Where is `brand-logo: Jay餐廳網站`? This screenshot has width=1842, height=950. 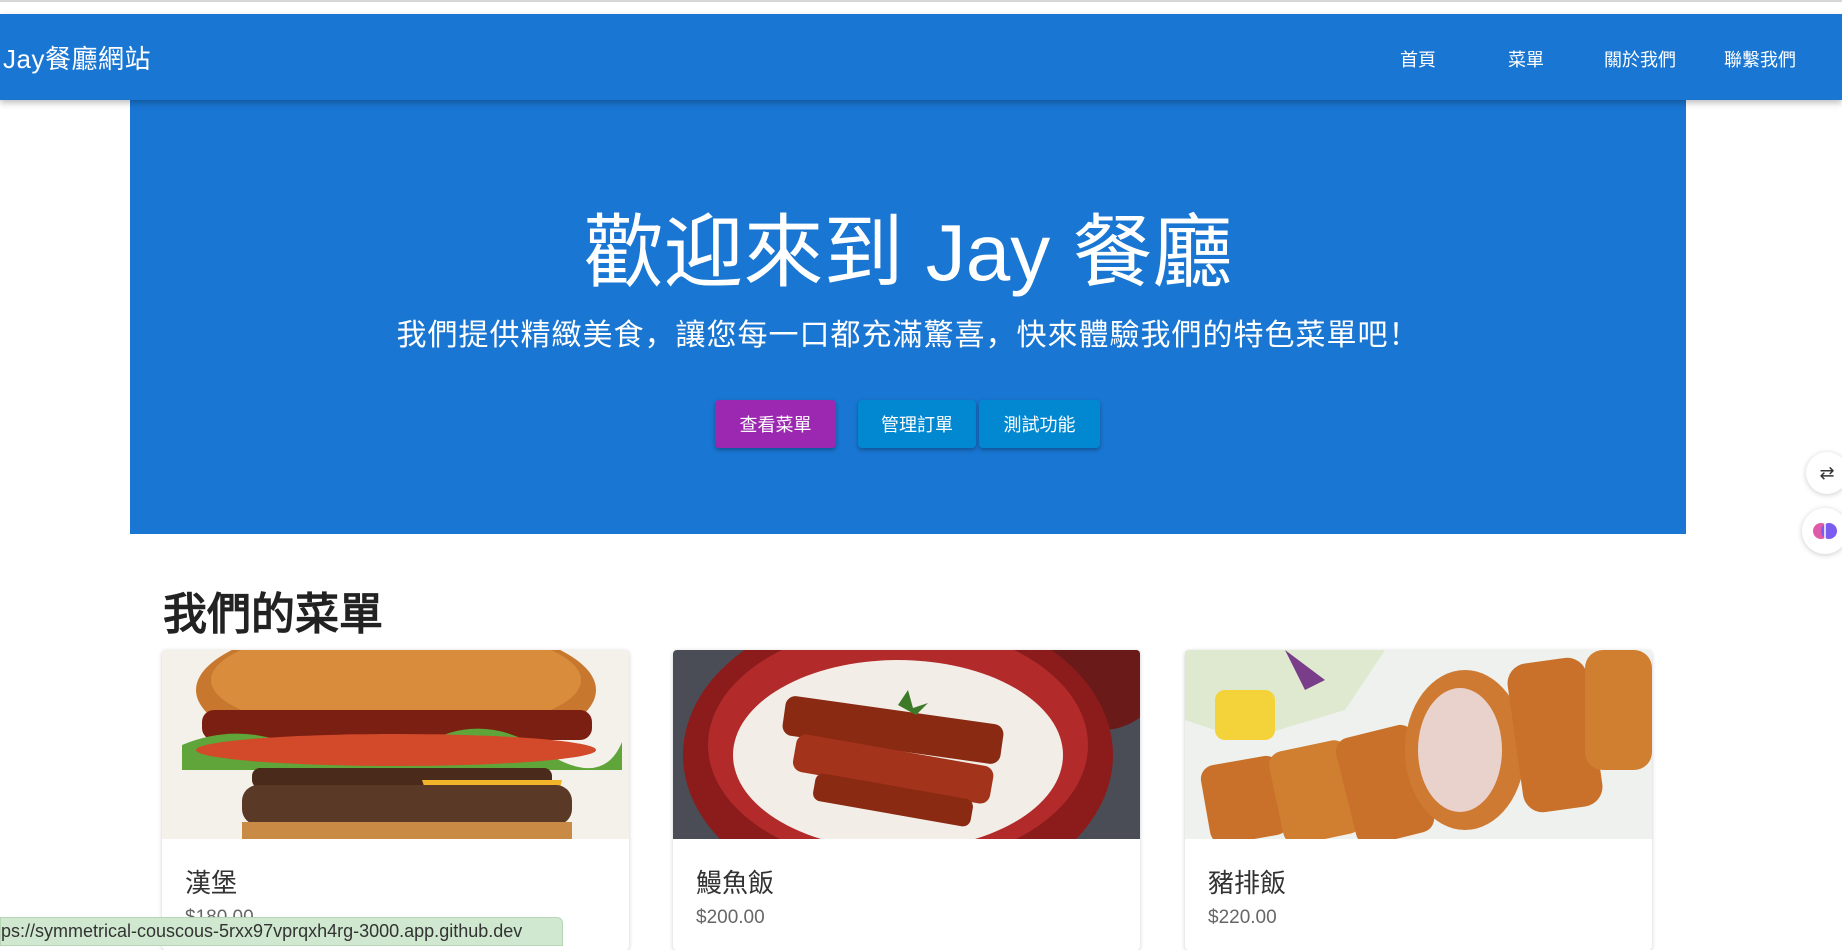 brand-logo: Jay餐廳網站 is located at coordinates (77, 57).